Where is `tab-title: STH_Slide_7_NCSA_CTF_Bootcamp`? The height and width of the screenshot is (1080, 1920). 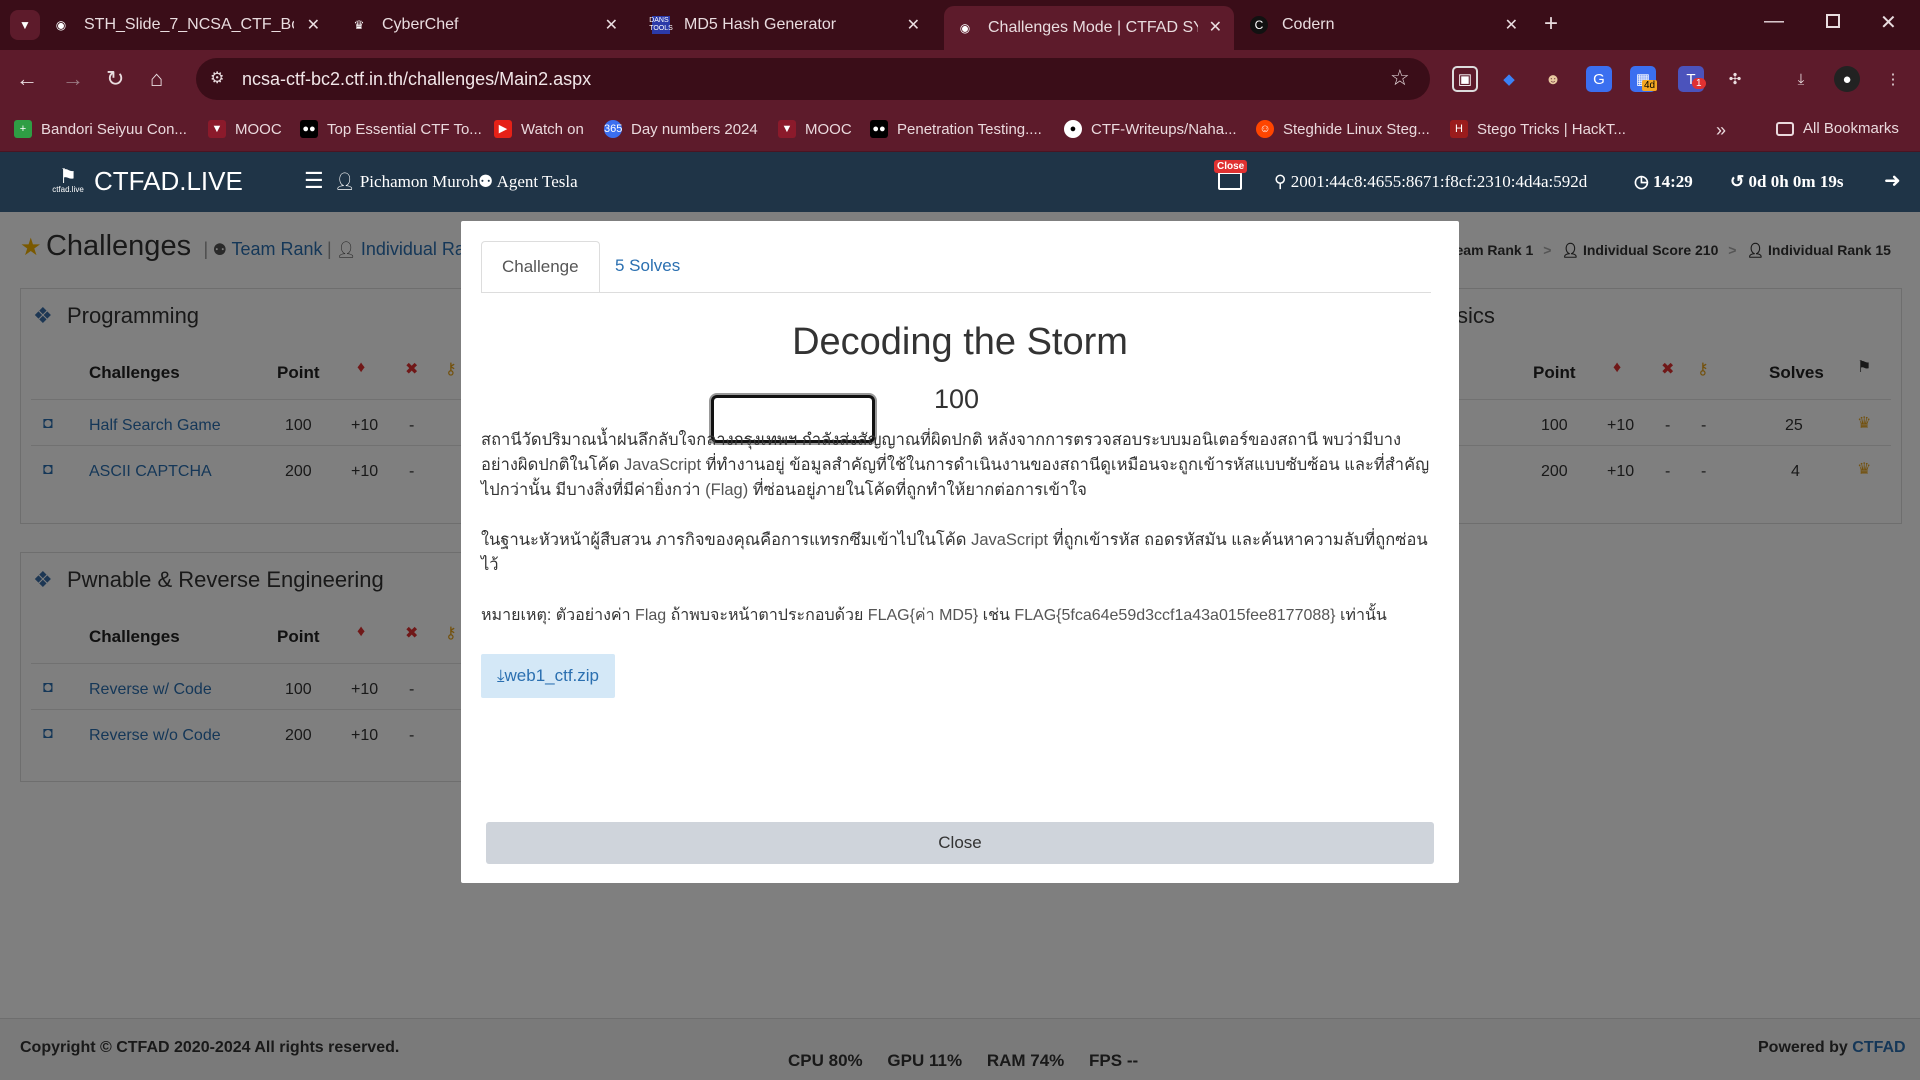
tab-title: STH_Slide_7_NCSA_CTF_Bootcamp is located at coordinates (189, 24).